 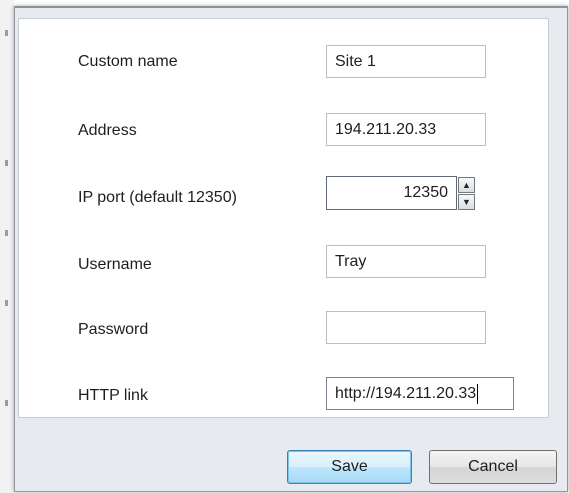 I want to click on ip-port-label: IP port (default 12350), so click(x=157, y=197).